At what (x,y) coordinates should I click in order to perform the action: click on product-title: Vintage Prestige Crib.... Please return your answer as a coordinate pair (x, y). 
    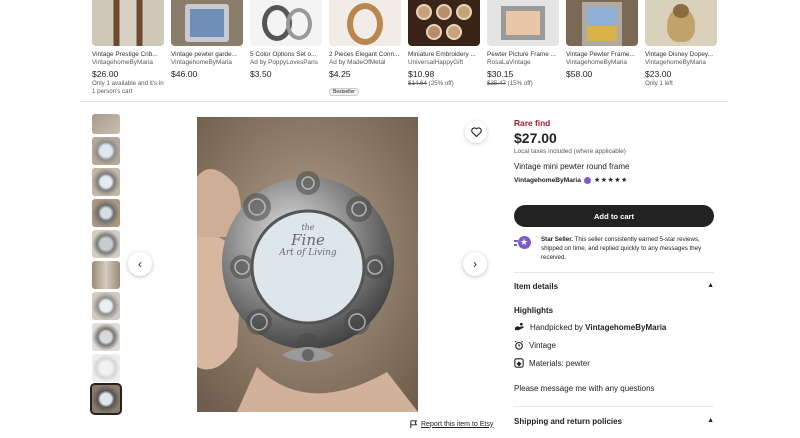
    Looking at the image, I should click on (128, 54).